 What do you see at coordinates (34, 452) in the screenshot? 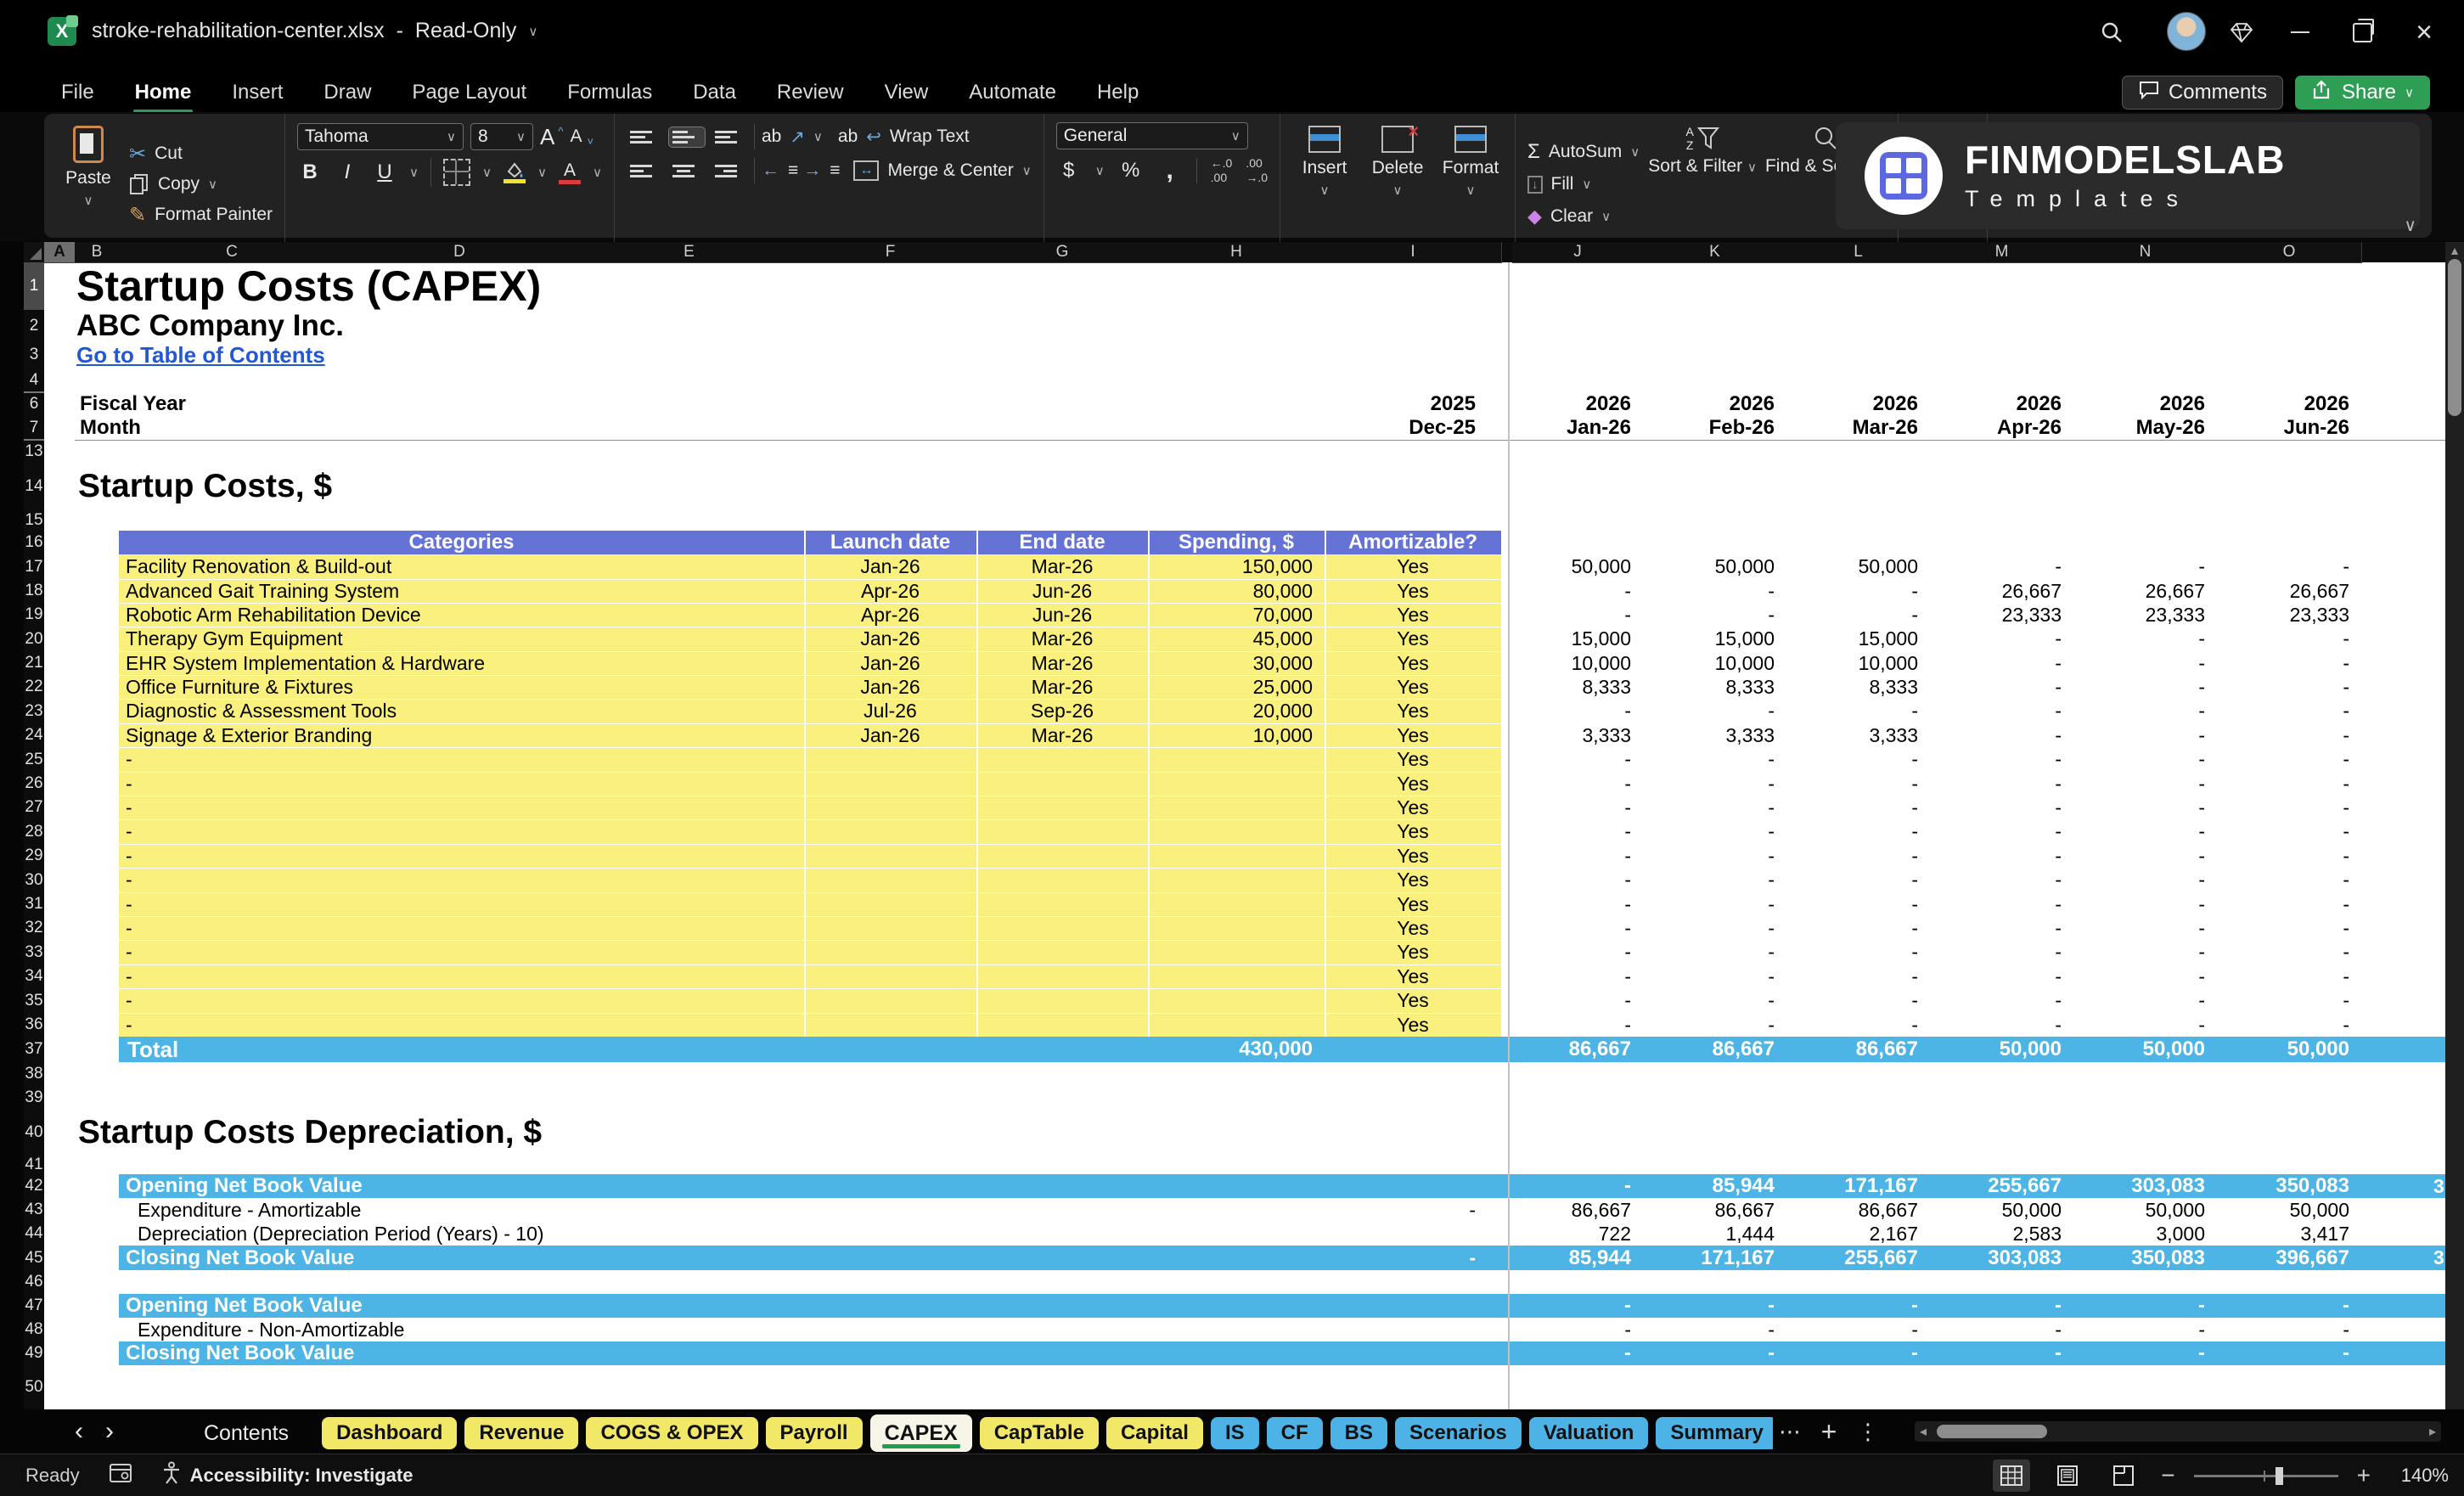
I see `row-header-13: 13` at bounding box center [34, 452].